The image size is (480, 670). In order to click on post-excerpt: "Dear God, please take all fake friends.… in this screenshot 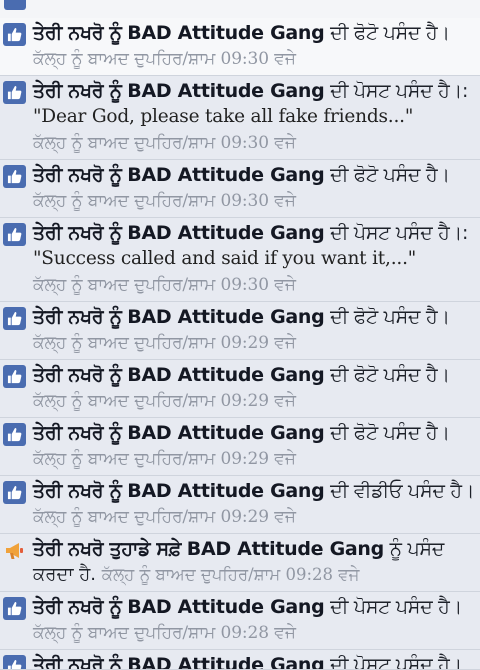, I will do `click(223, 116)`.